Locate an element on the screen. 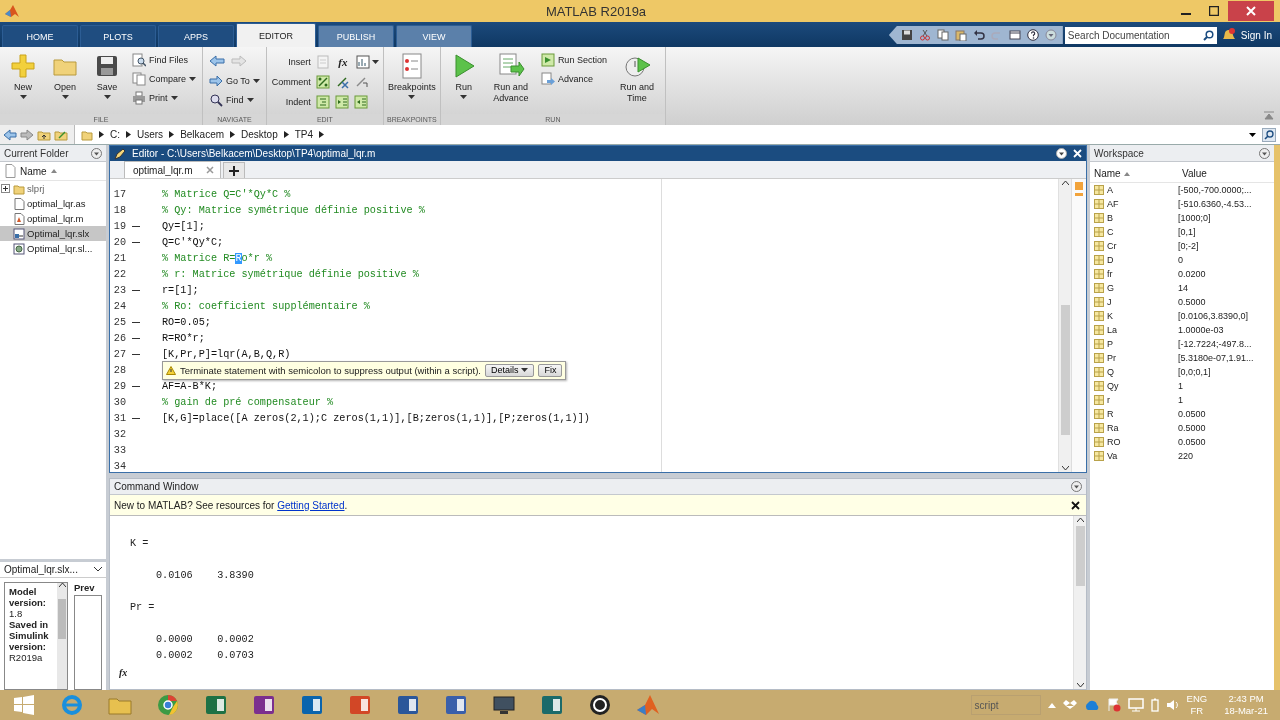 This screenshot has height=720, width=1280. path-segment: Belkacem is located at coordinates (202, 134).